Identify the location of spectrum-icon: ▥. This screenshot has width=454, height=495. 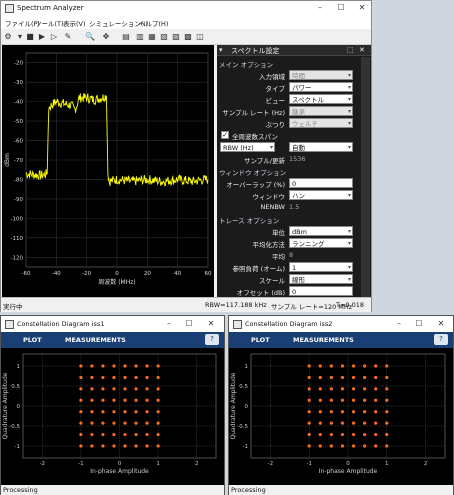
(140, 37).